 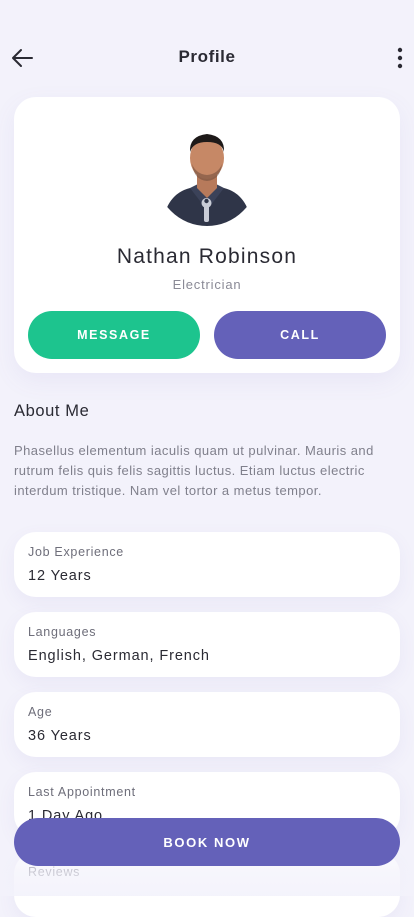 What do you see at coordinates (76, 552) in the screenshot?
I see `detail-label: Job Experience` at bounding box center [76, 552].